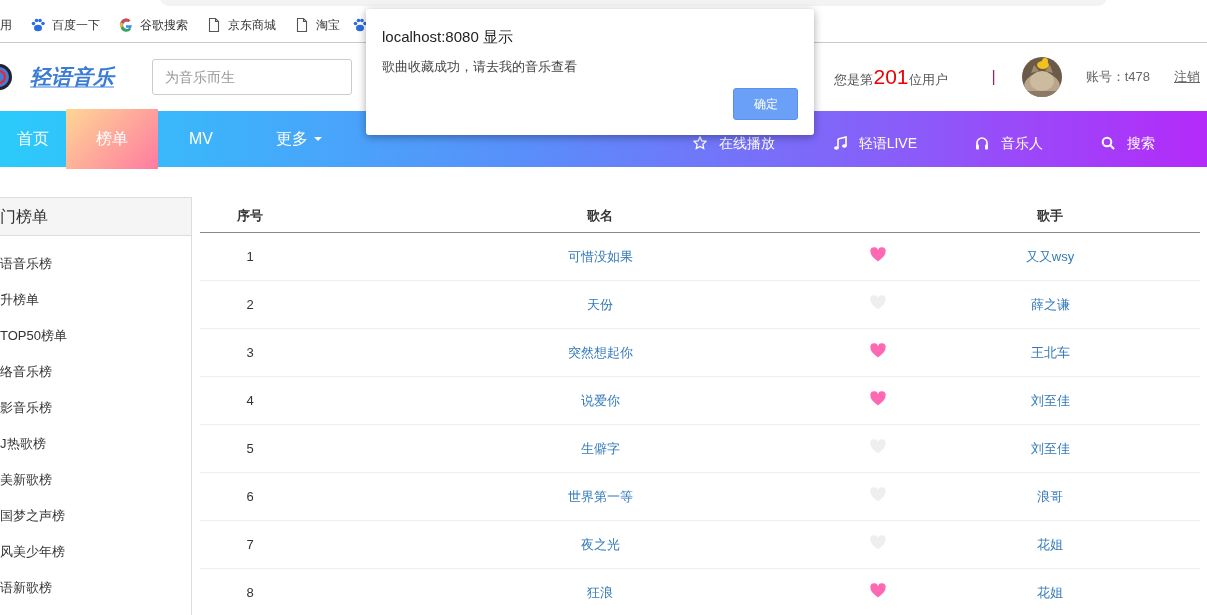 The image size is (1207, 615). What do you see at coordinates (600, 400) in the screenshot?
I see `song-link: 说爱你` at bounding box center [600, 400].